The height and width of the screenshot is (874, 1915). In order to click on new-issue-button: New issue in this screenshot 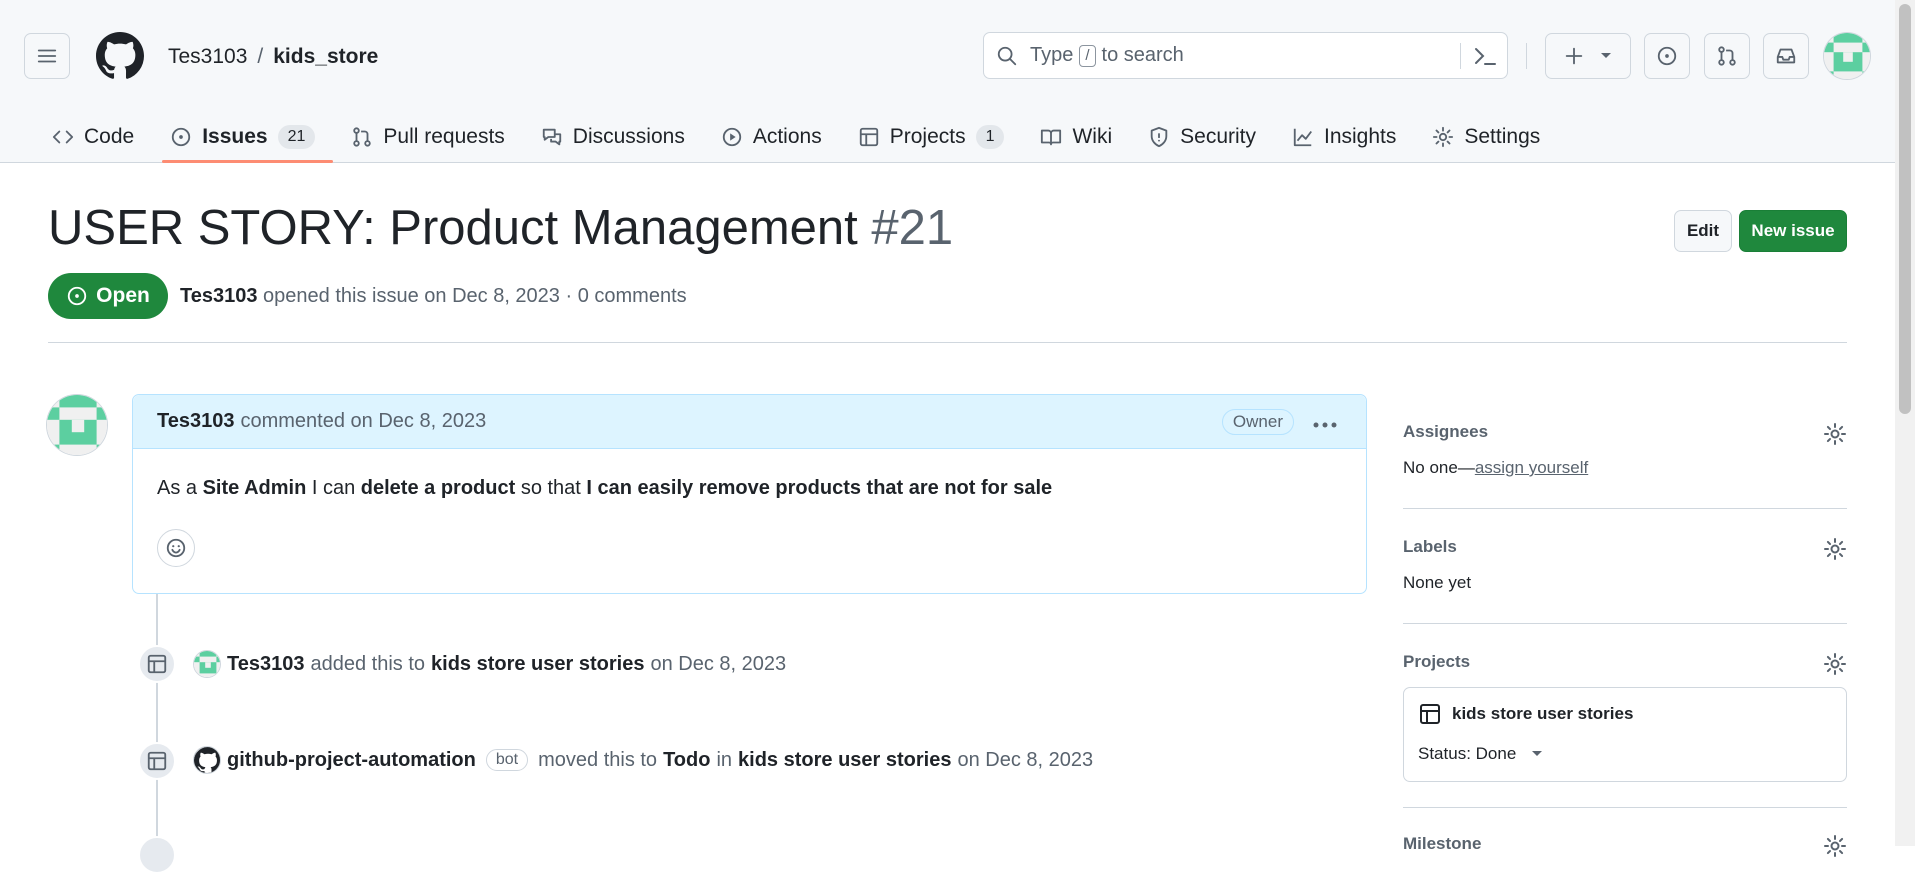, I will do `click(1793, 231)`.